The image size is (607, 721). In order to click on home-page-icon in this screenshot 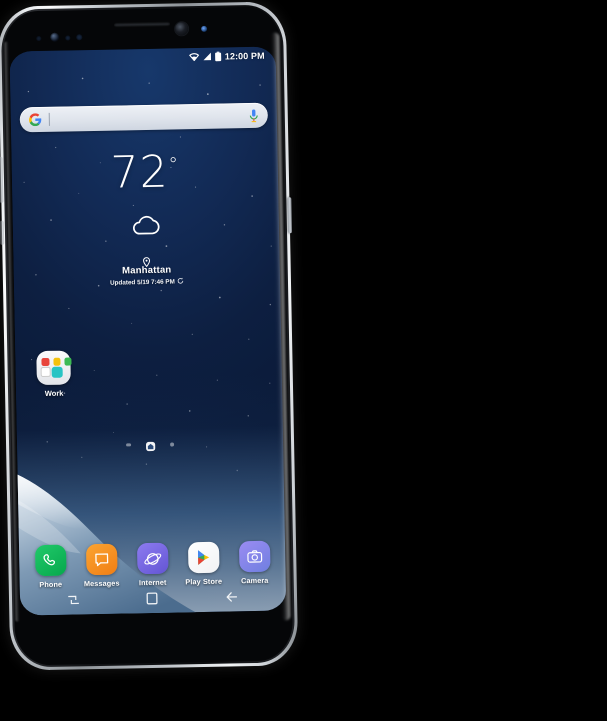, I will do `click(150, 445)`.